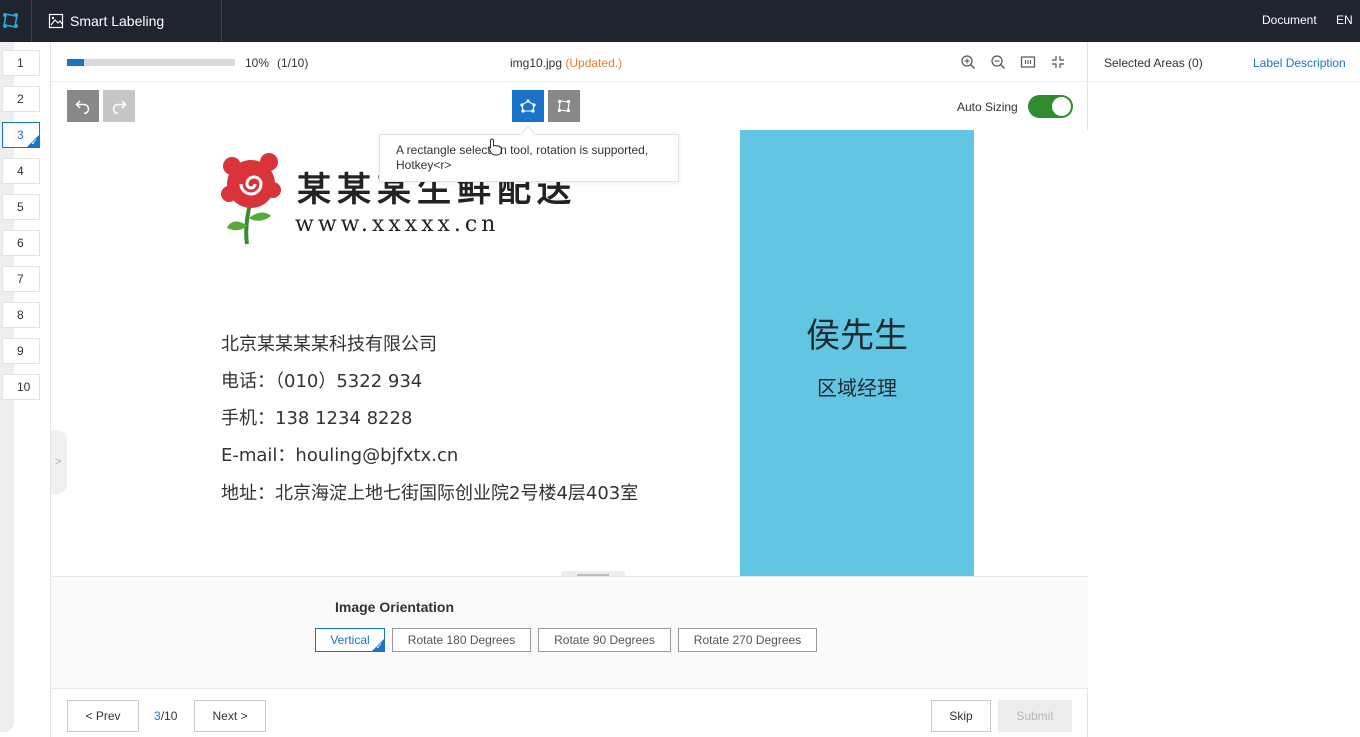 The width and height of the screenshot is (1360, 737). I want to click on thumbnail-item: 6, so click(21, 243).